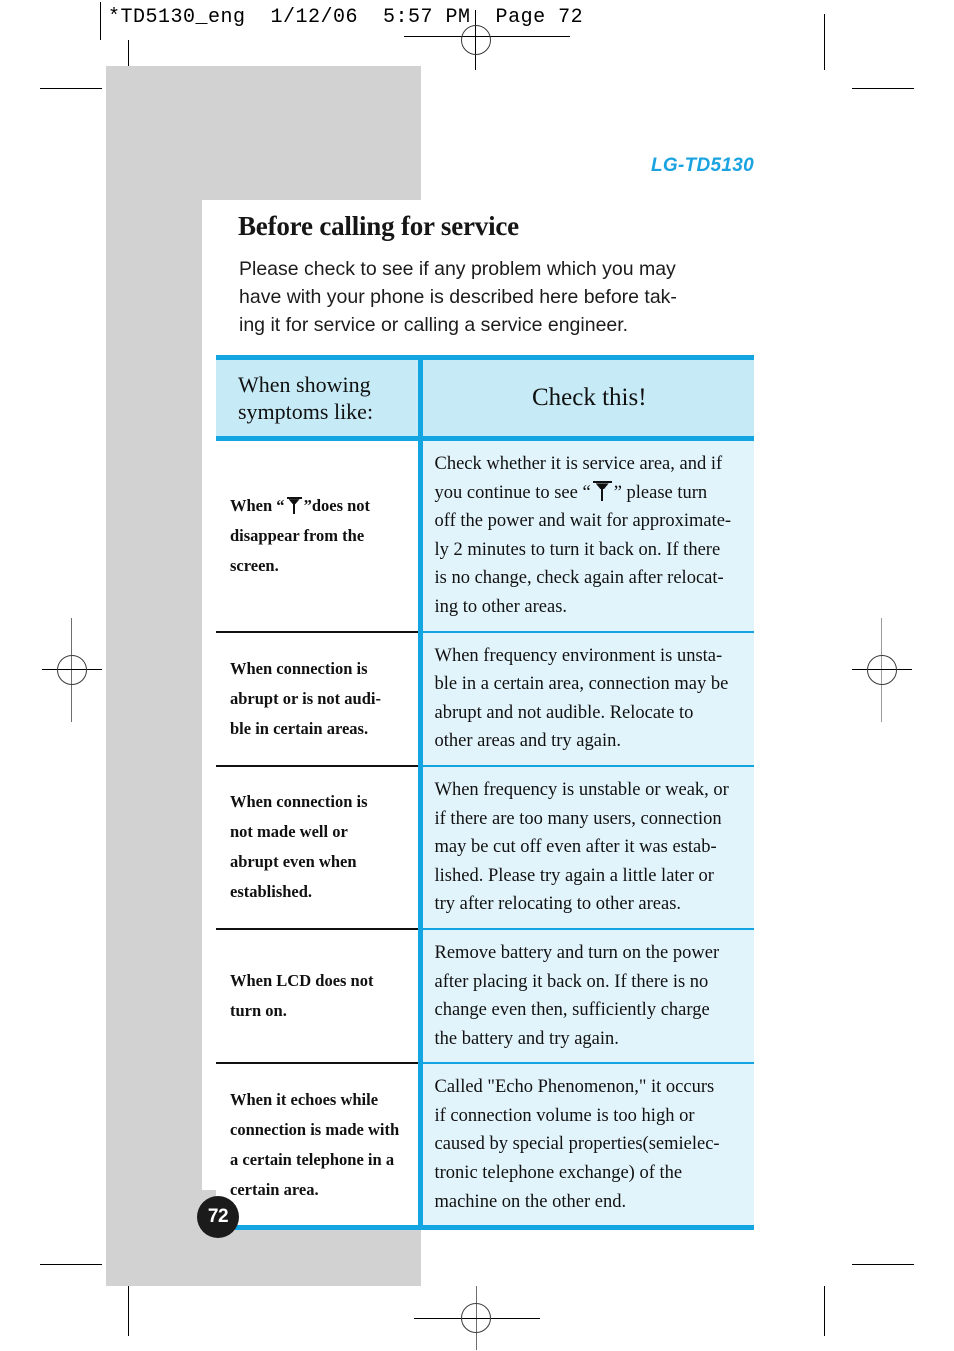 The image size is (954, 1351). Describe the element at coordinates (530, 1201) in the screenshot. I see `text-line: machine on the other end.` at that location.